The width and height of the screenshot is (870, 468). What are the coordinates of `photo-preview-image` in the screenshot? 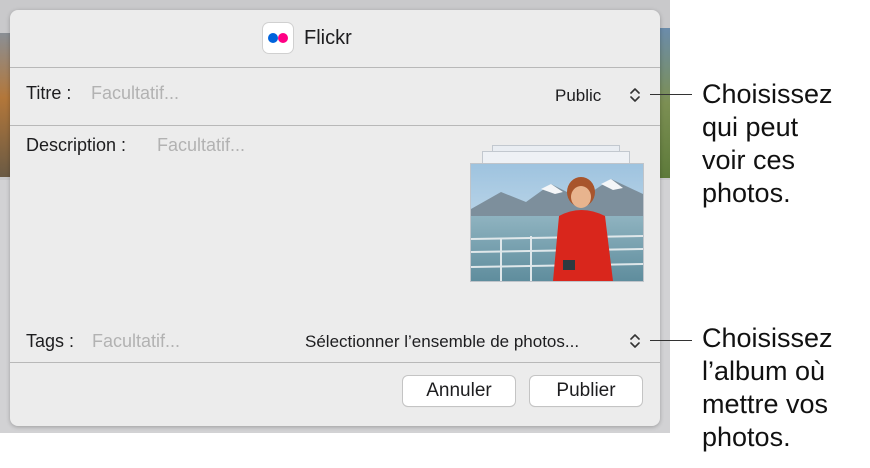 It's located at (557, 222).